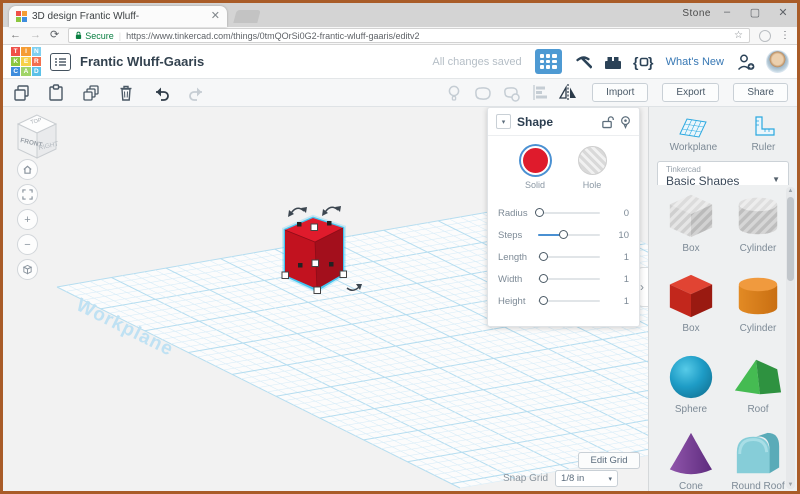 The image size is (800, 494). Describe the element at coordinates (511, 93) in the screenshot. I see `ungroup-icon` at that location.